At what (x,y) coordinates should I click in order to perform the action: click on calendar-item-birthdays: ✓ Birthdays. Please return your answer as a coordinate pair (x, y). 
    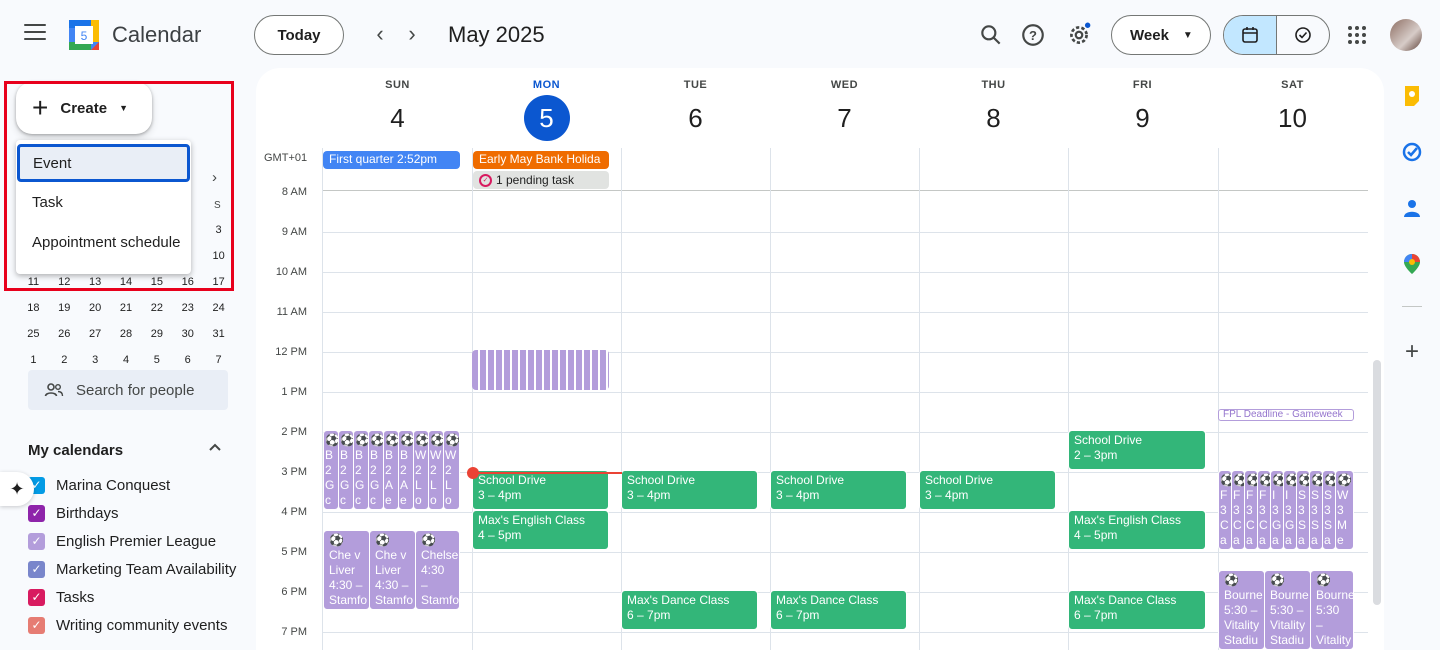
    Looking at the image, I should click on (73, 513).